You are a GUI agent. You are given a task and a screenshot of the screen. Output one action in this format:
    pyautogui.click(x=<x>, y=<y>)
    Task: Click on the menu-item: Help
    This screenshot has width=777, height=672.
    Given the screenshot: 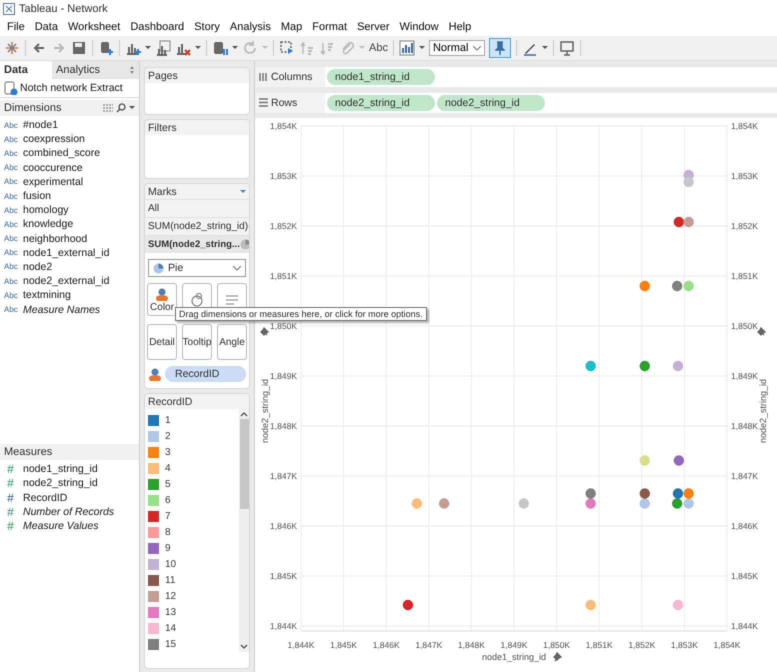 What is the action you would take?
    pyautogui.click(x=460, y=27)
    